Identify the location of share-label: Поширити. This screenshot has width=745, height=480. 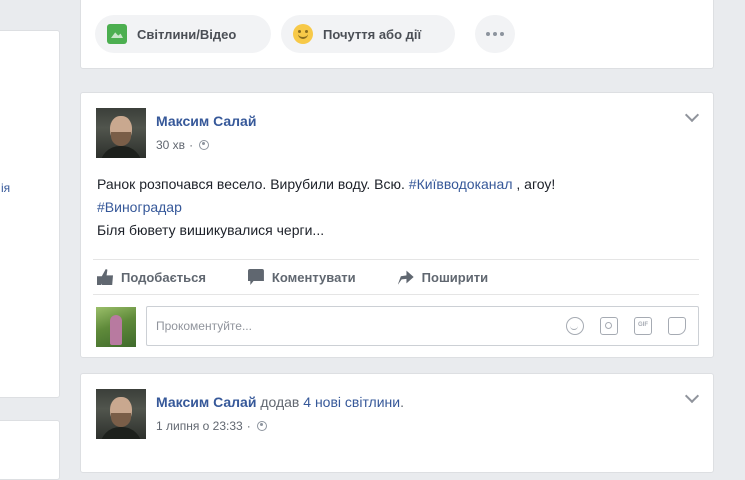
(455, 277).